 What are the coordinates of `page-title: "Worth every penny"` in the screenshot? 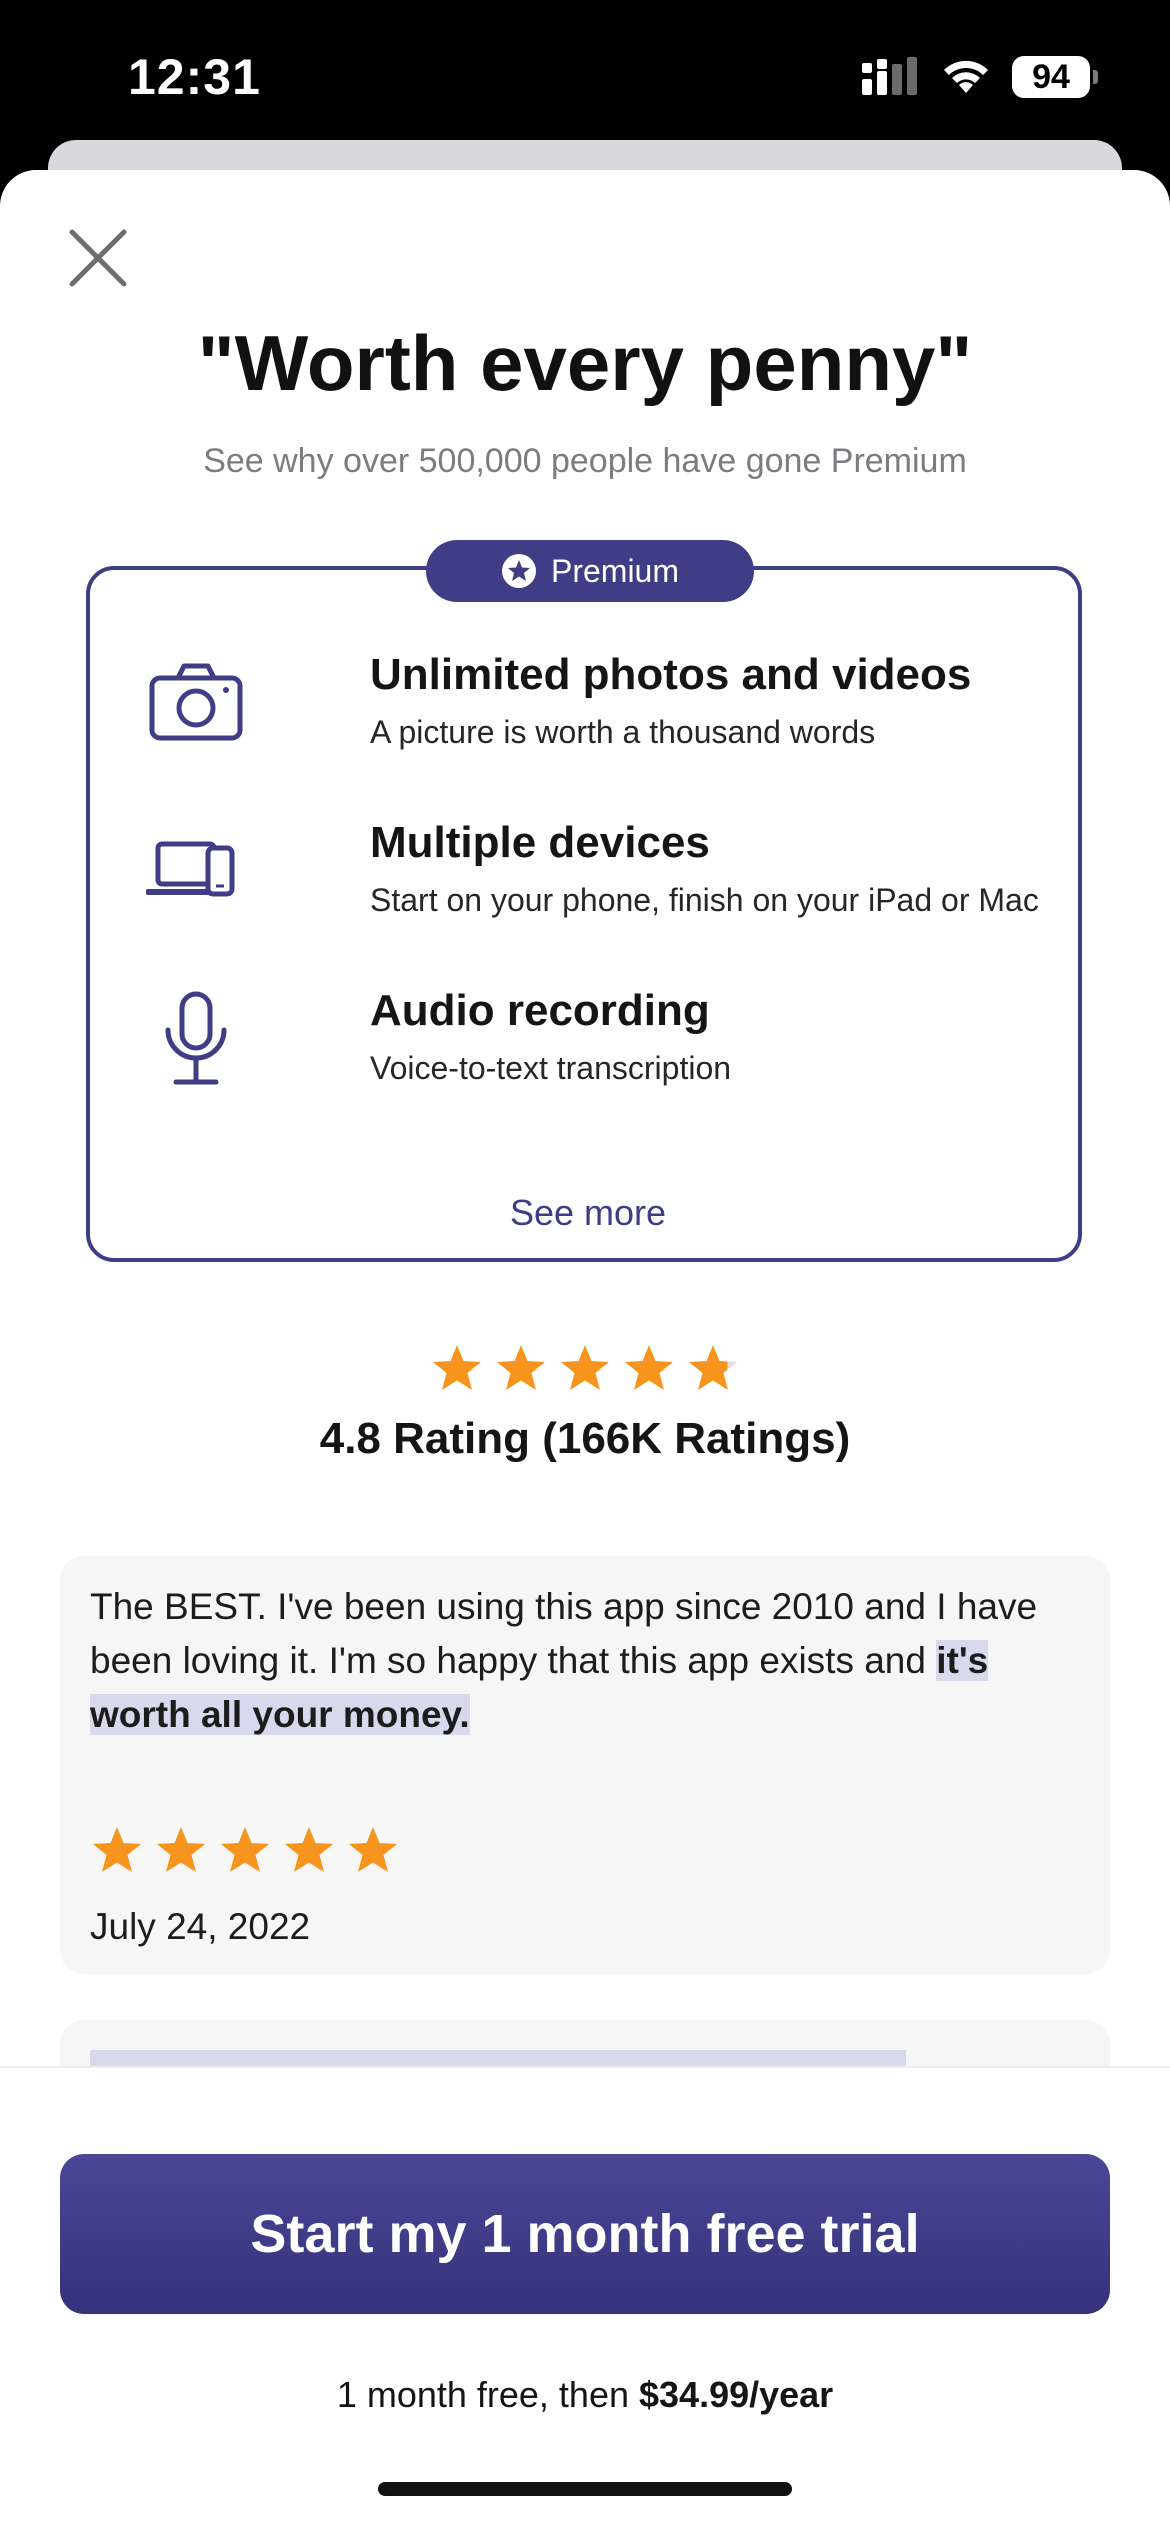 It's located at (585, 363).